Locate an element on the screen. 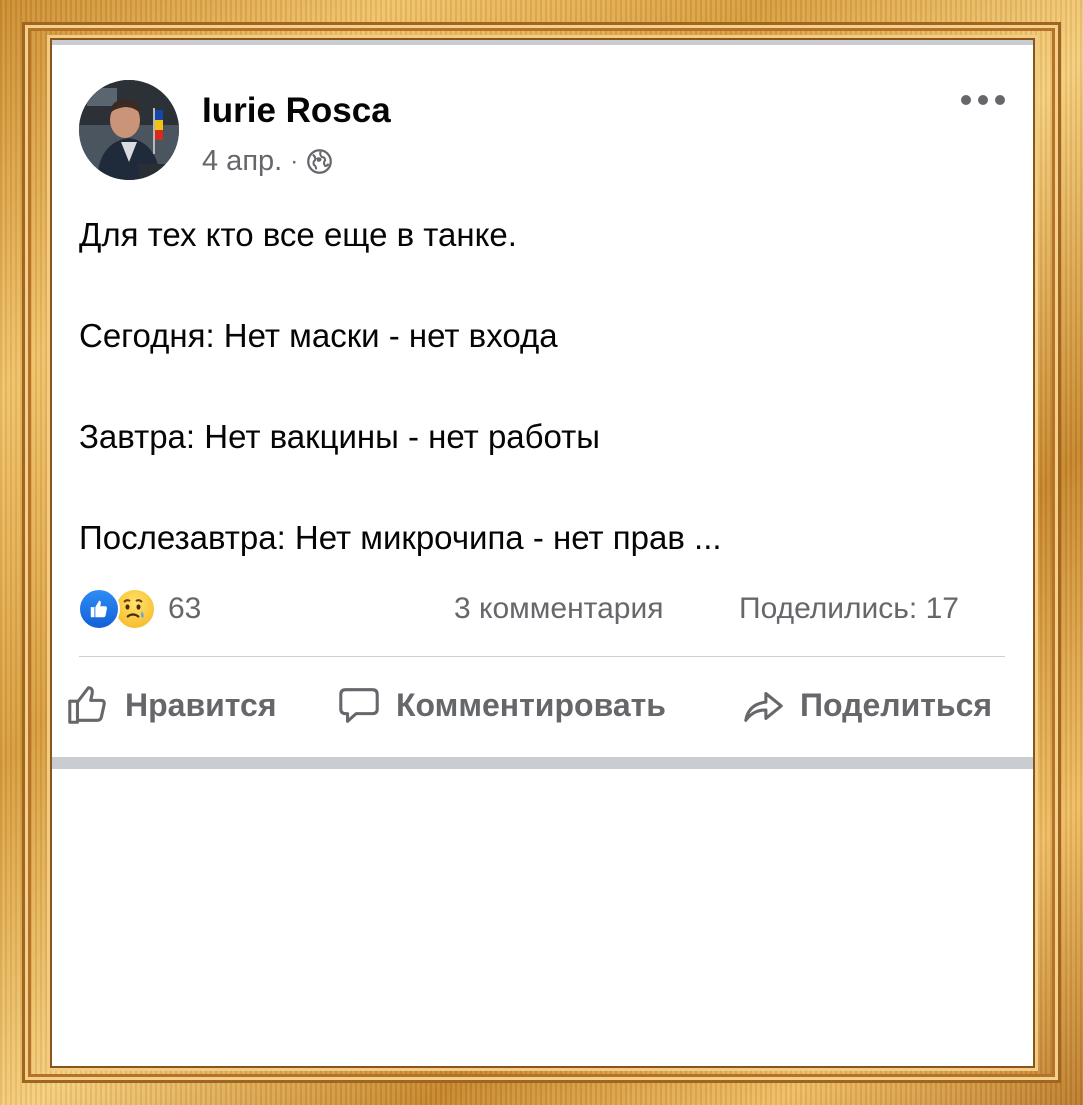 Image resolution: width=1083 pixels, height=1105 pixels. like-button-label: Нравится is located at coordinates (201, 704).